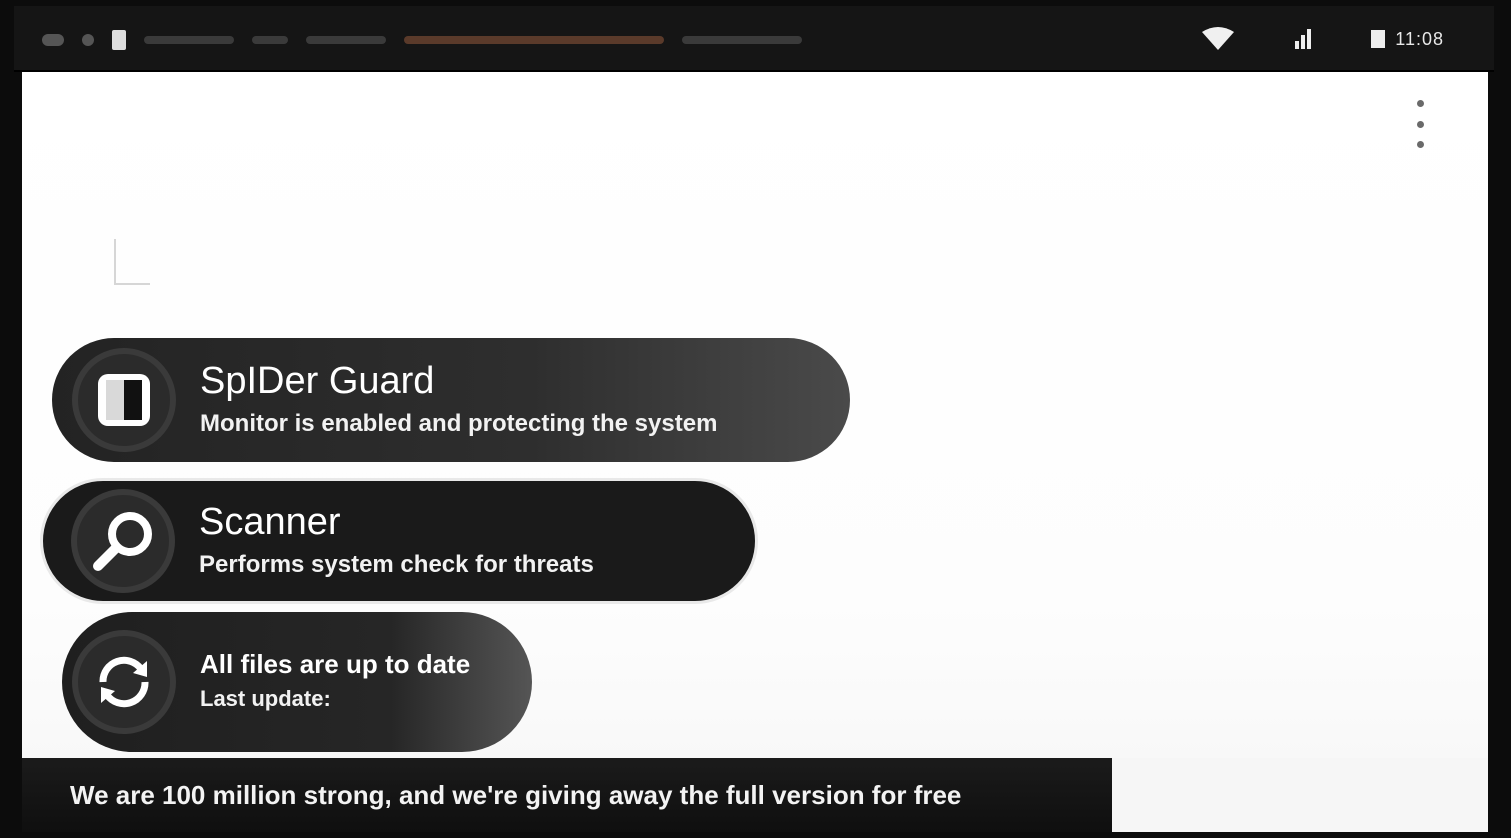  I want to click on overflow-menu-icon, so click(1420, 124).